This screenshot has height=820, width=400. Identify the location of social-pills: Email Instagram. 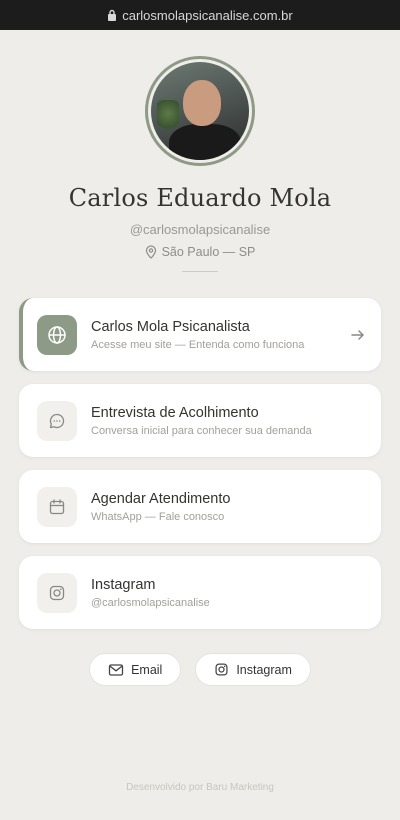
(200, 669).